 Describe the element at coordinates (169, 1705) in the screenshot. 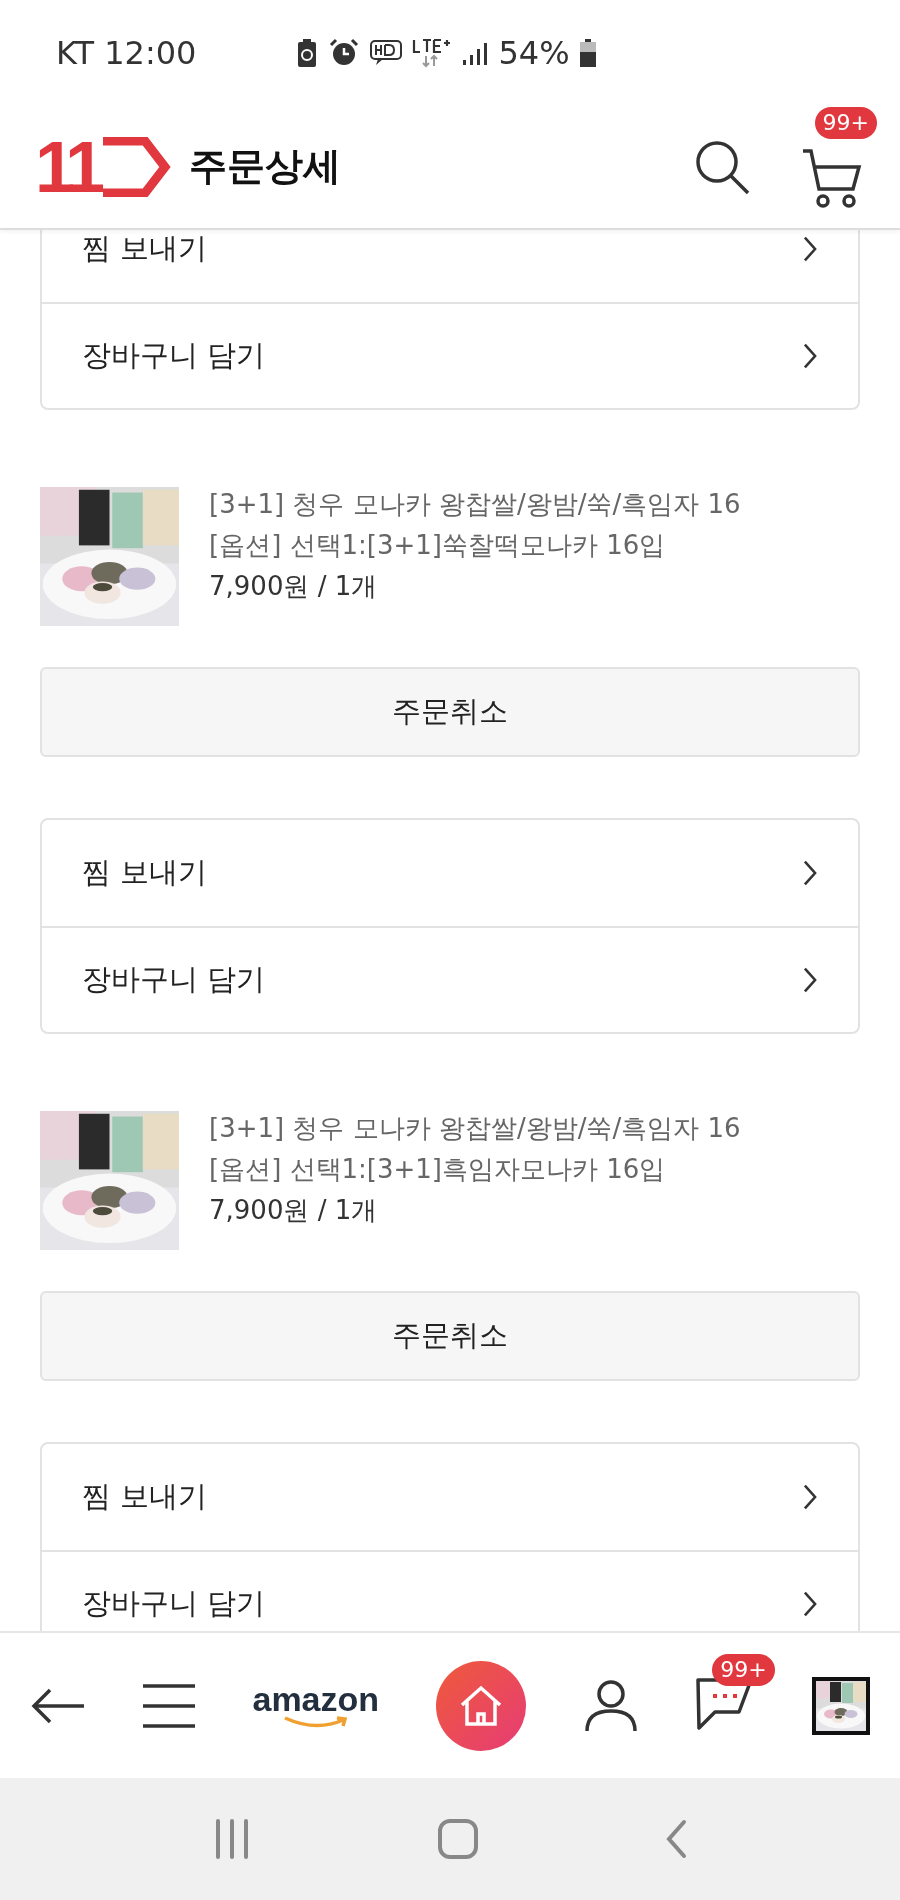

I see `menu-icon` at that location.